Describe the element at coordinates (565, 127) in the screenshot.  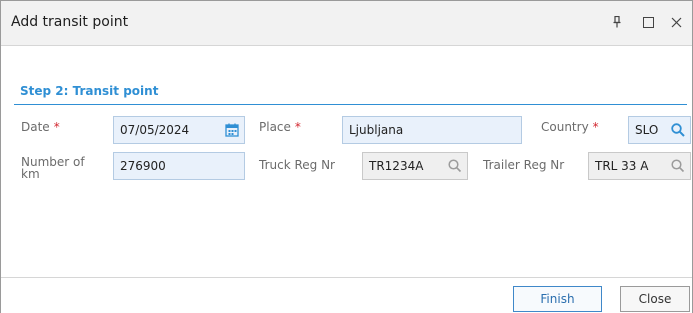
I see `country-label-text: Country` at that location.